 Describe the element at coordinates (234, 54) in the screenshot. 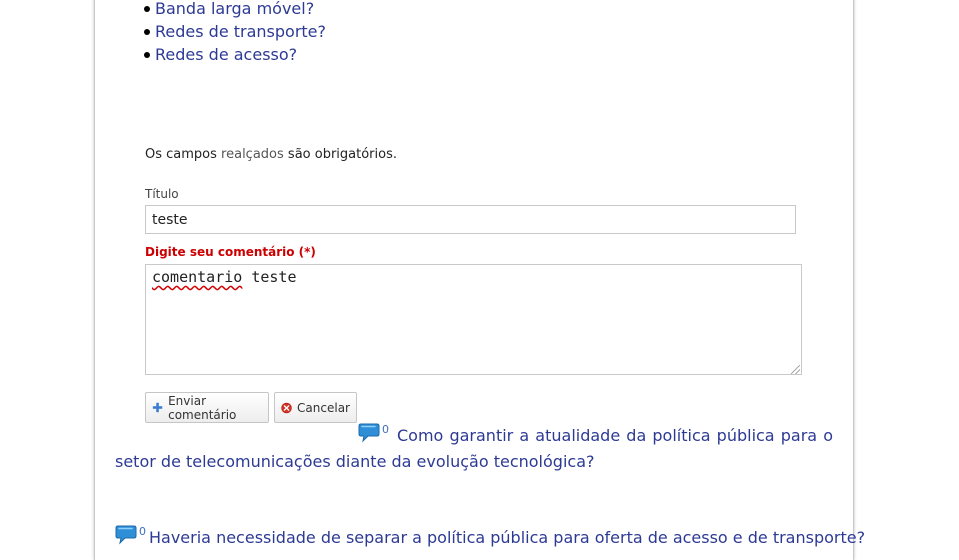

I see `topic-item: Redes de acesso?` at that location.